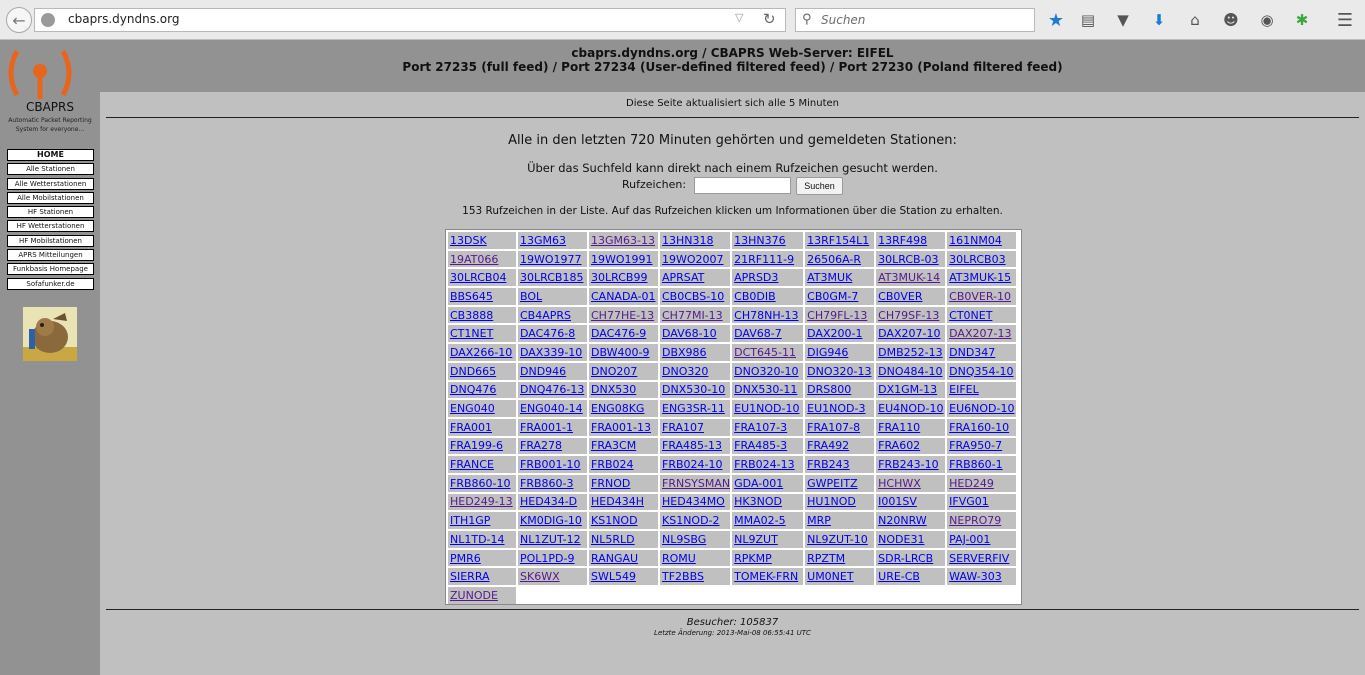  Describe the element at coordinates (910, 371) in the screenshot. I see `station-link: DNO484-10` at that location.